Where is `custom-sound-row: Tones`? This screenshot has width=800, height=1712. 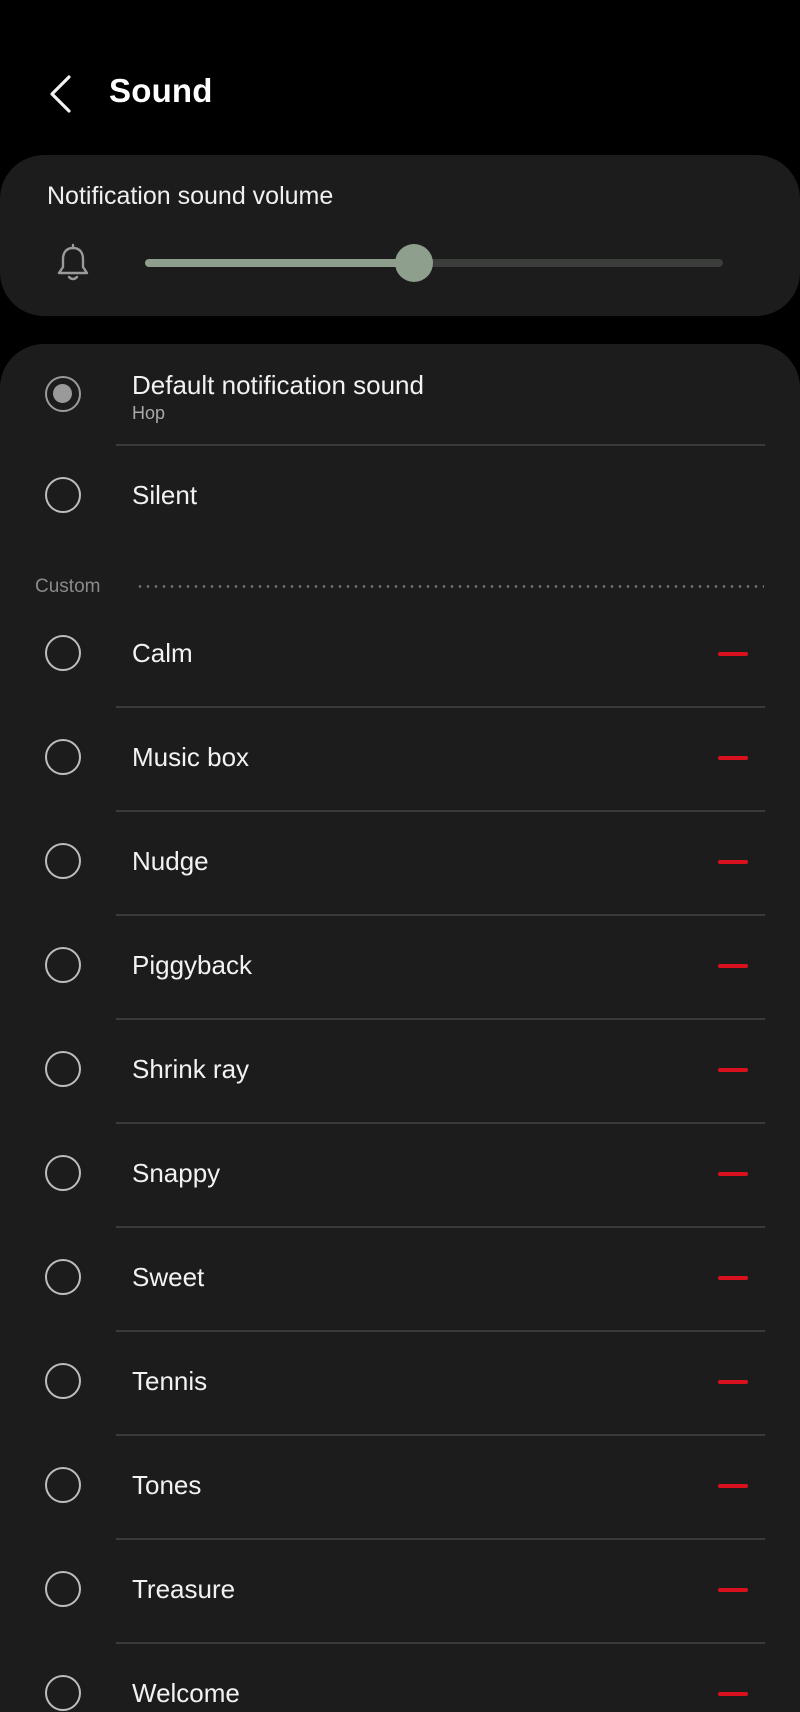 custom-sound-row: Tones is located at coordinates (400, 1488).